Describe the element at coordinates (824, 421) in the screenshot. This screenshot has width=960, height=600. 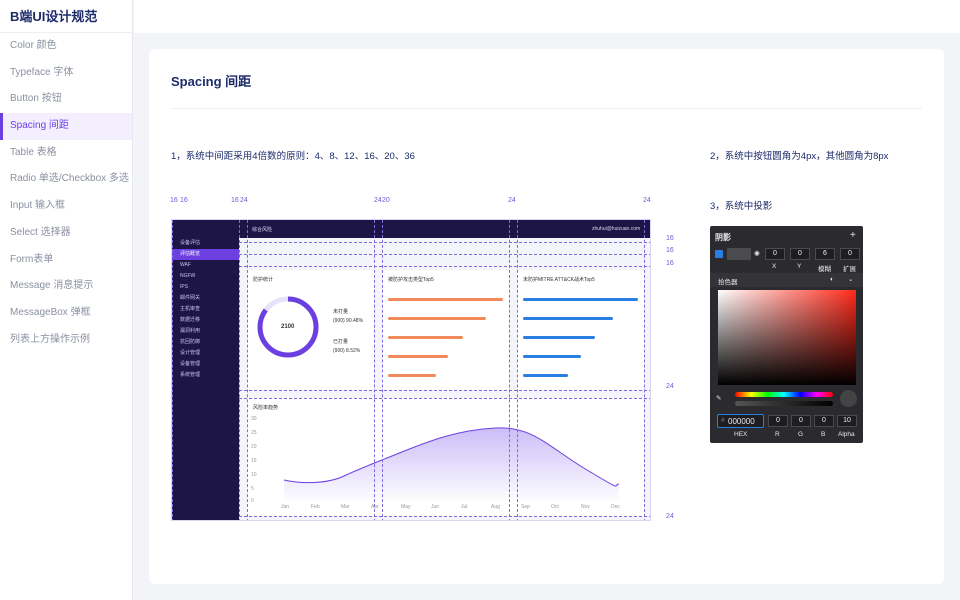
I see `blue-input: 0` at that location.